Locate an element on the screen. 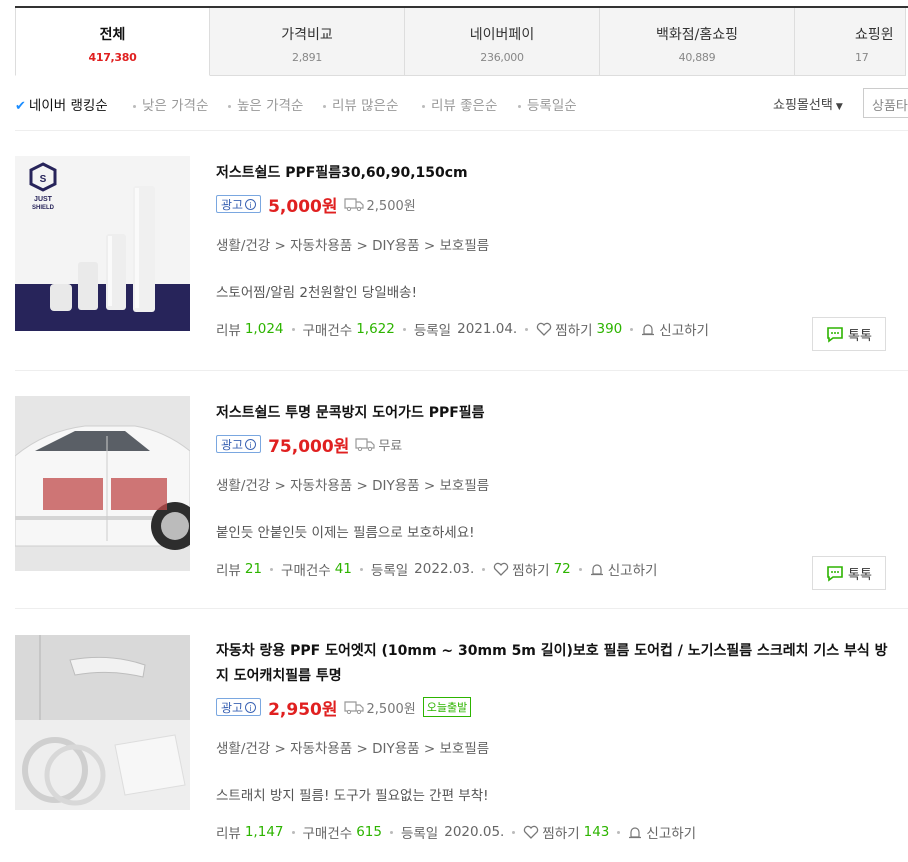 The height and width of the screenshot is (862, 908). check-icon: ✔ is located at coordinates (20, 106).